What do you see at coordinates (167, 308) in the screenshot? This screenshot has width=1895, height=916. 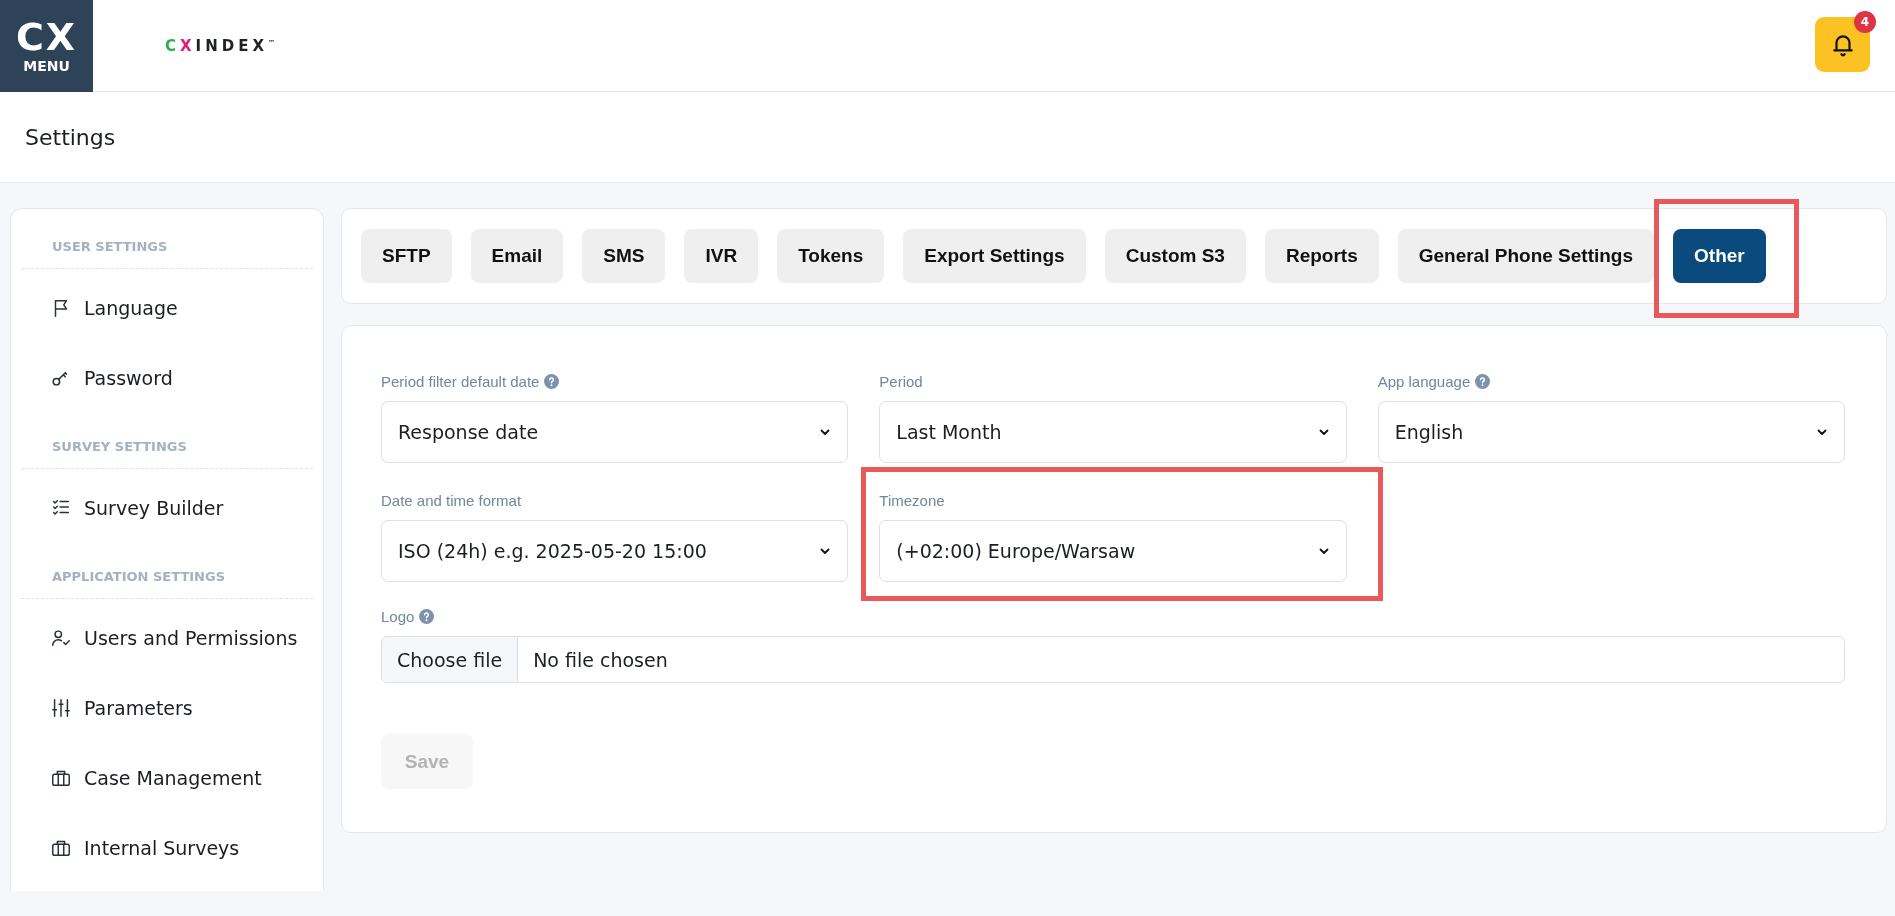 I see `sidebar-item: Language` at bounding box center [167, 308].